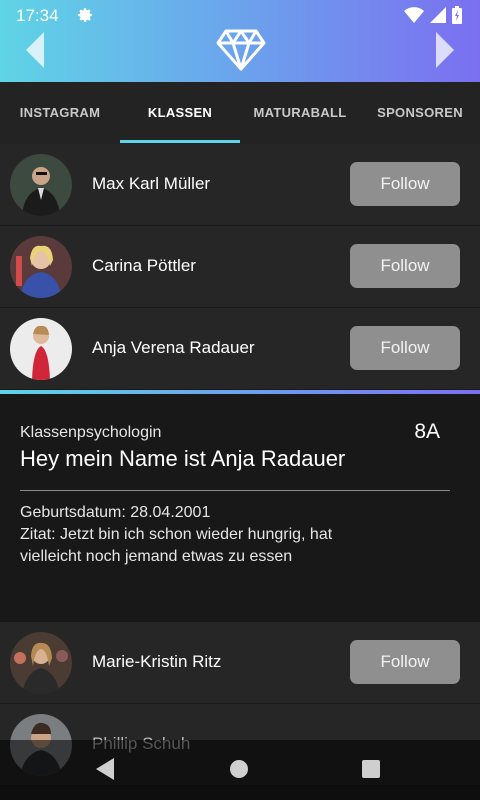  Describe the element at coordinates (438, 15) in the screenshot. I see `signal-icon` at that location.